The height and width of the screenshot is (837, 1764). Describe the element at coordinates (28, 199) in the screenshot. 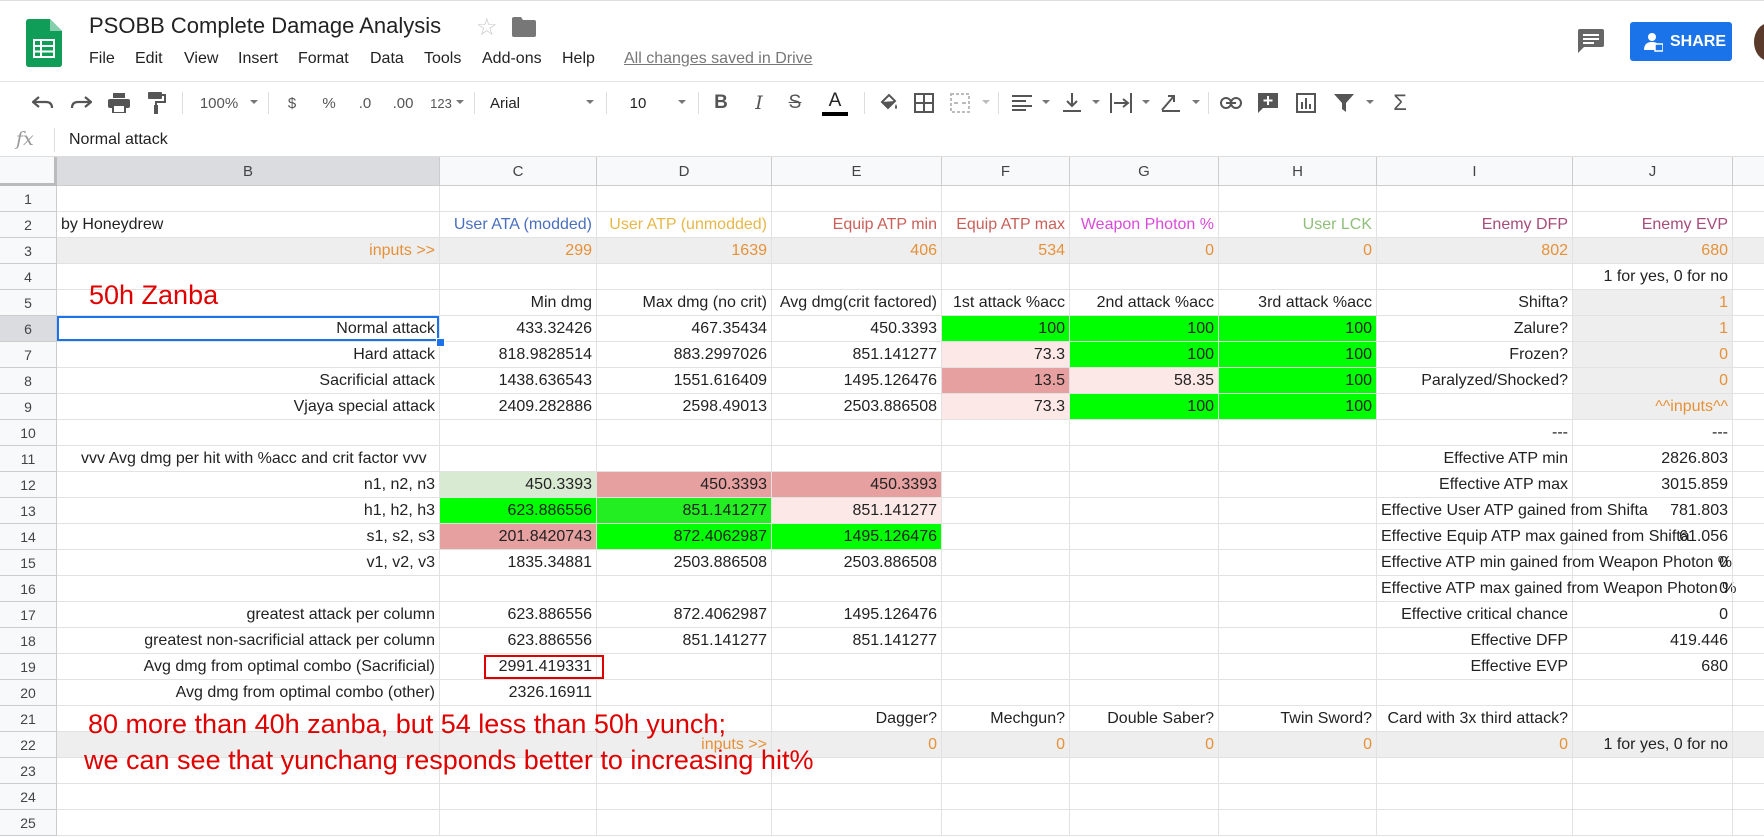

I see `row-header-1: 1` at that location.